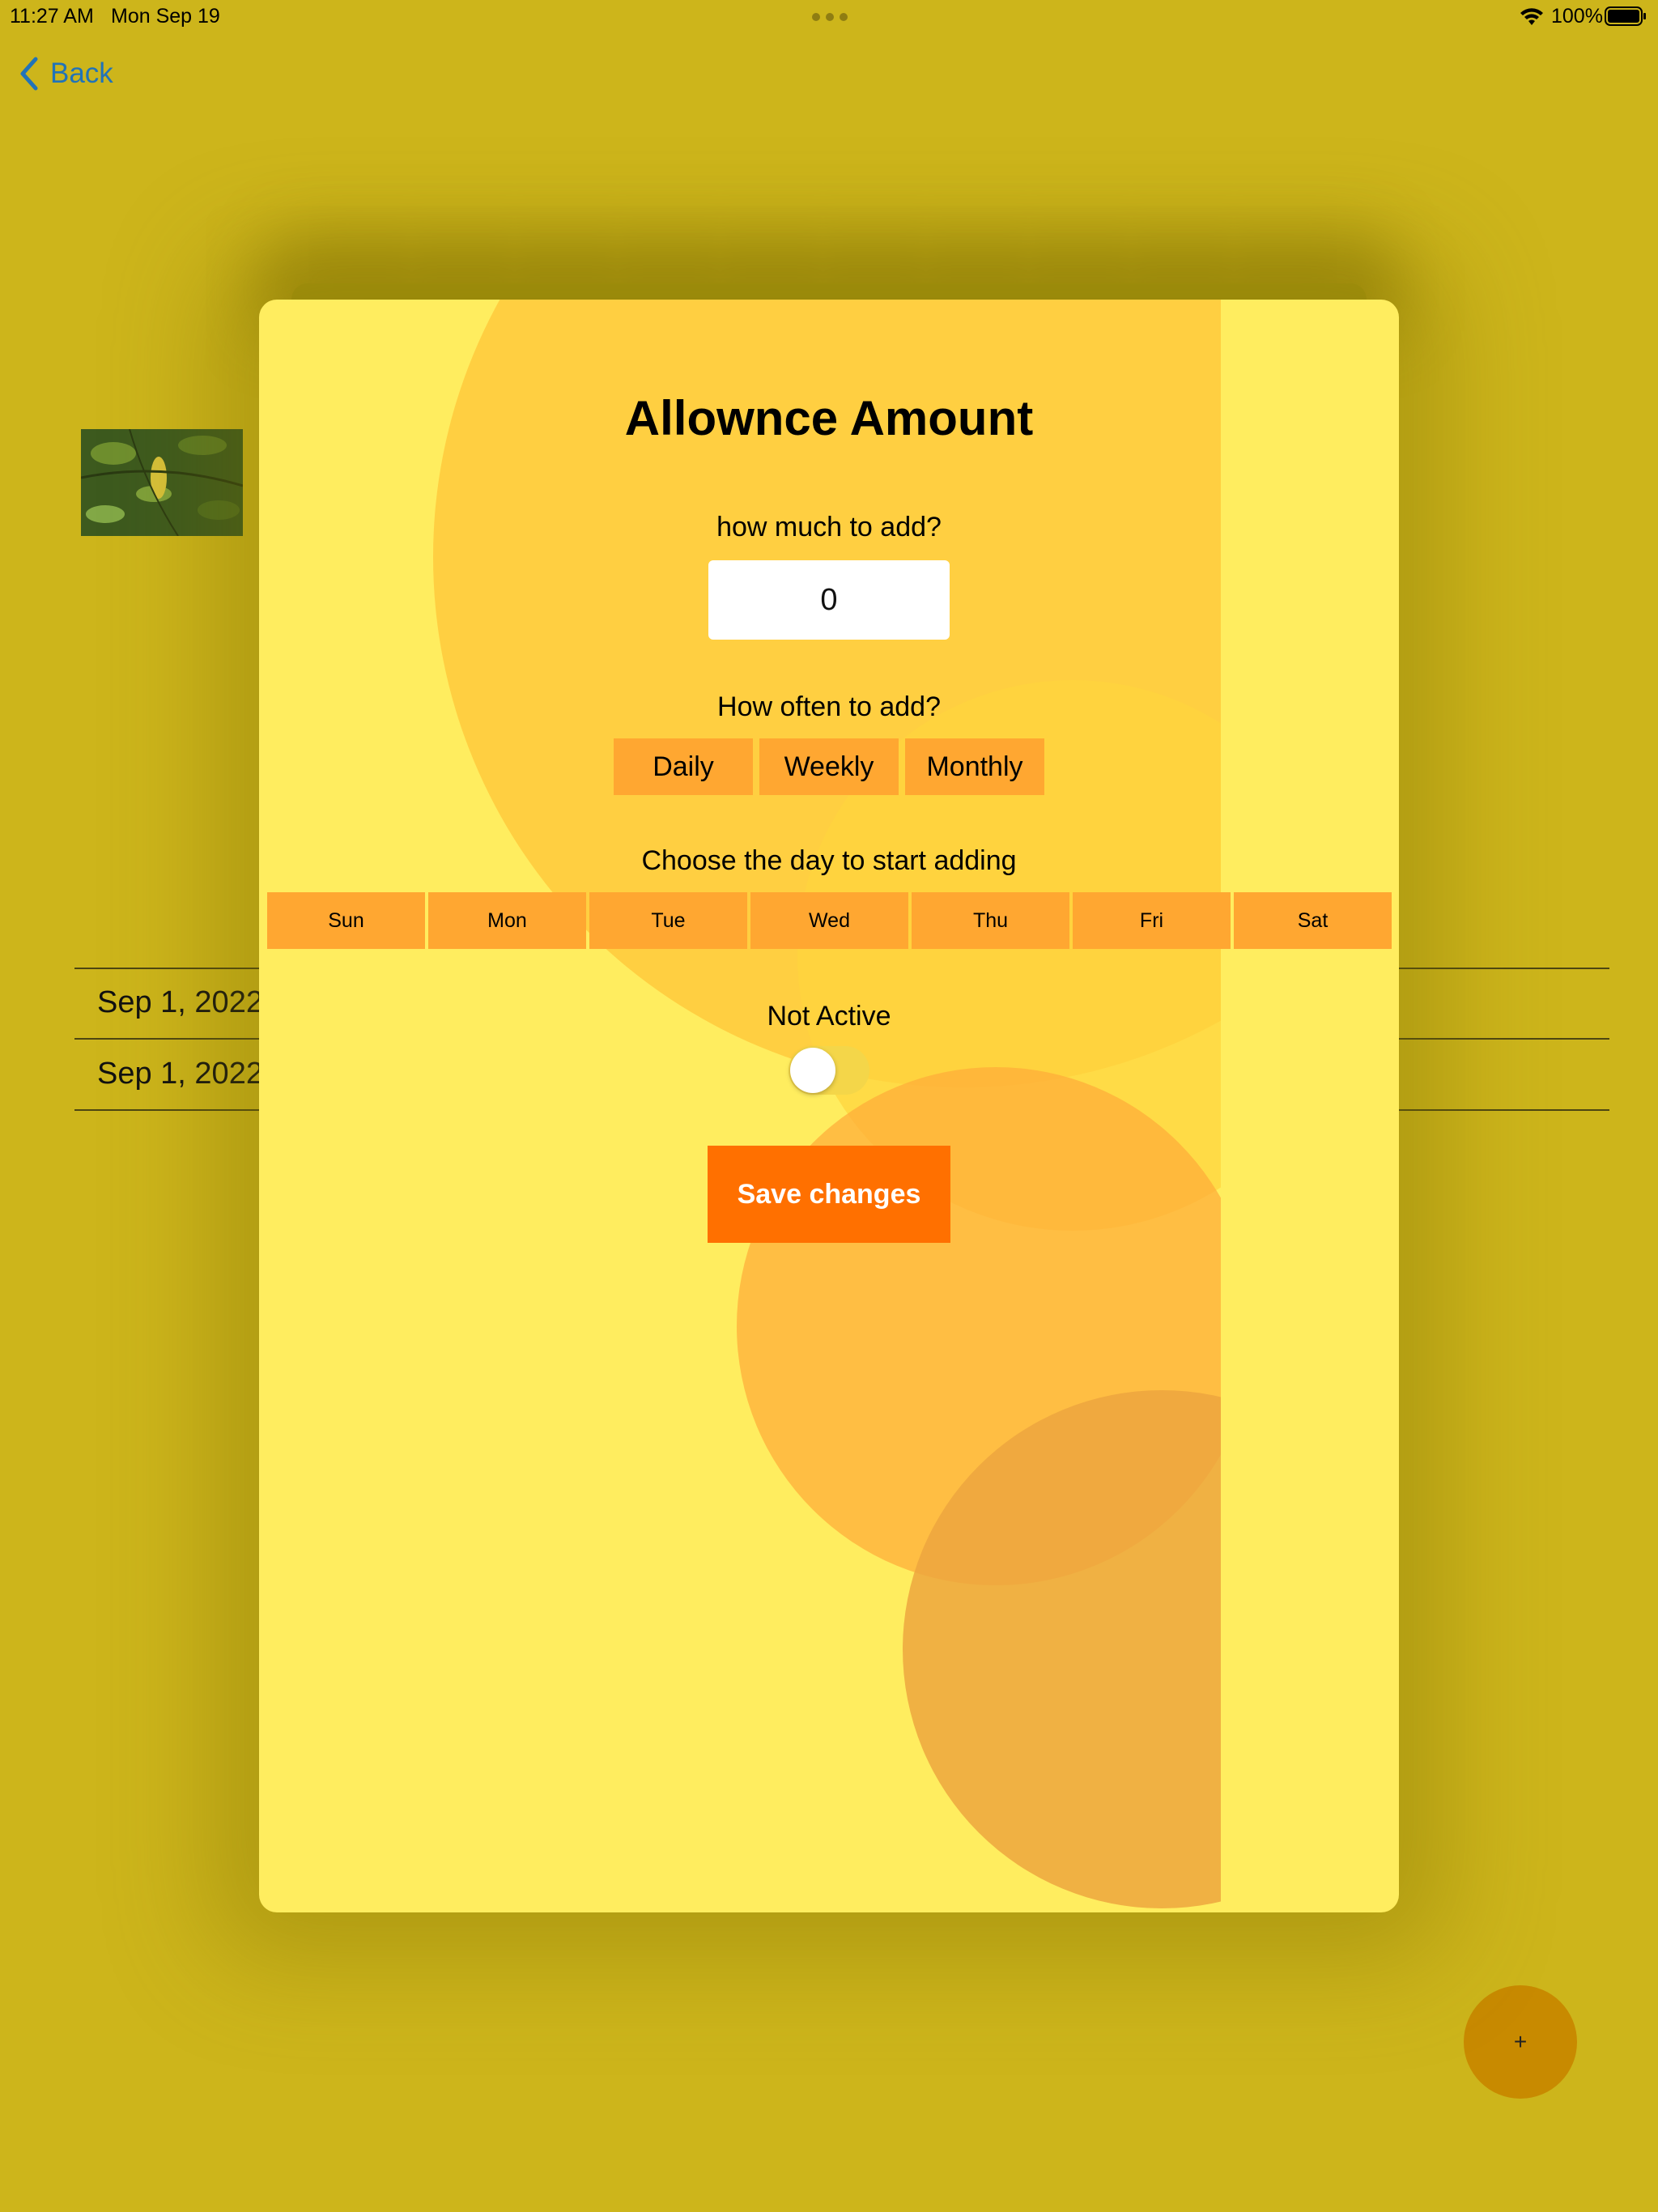  Describe the element at coordinates (829, 527) in the screenshot. I see `amount-label: how much to add?` at that location.